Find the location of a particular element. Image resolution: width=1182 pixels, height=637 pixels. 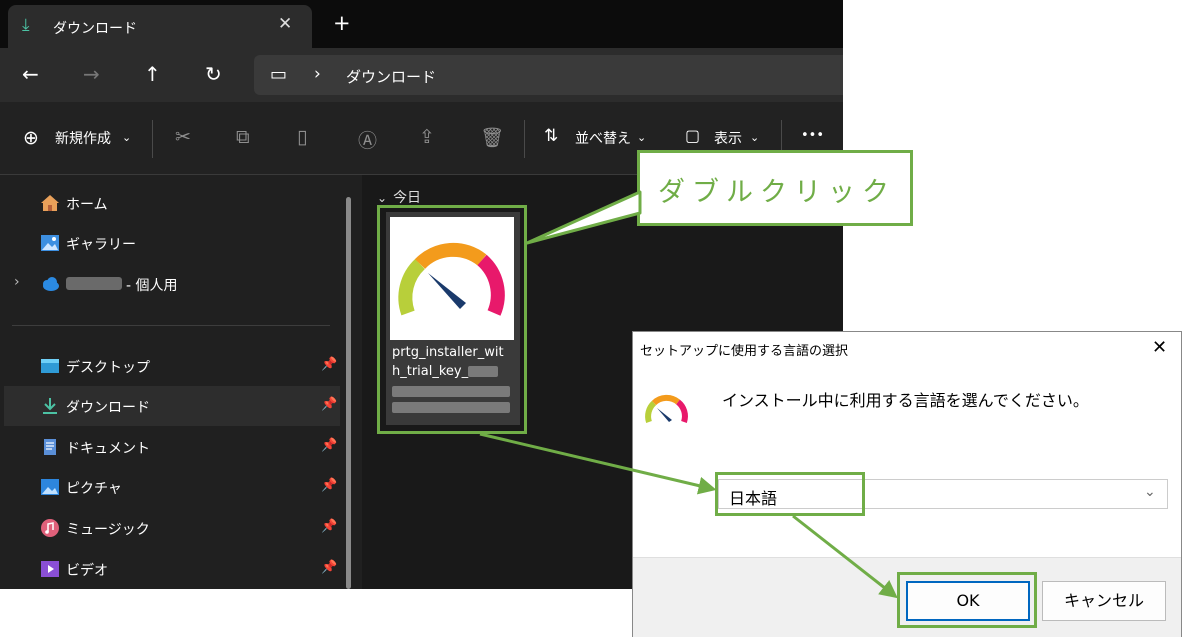

callout-pointer is located at coordinates (583, 217).